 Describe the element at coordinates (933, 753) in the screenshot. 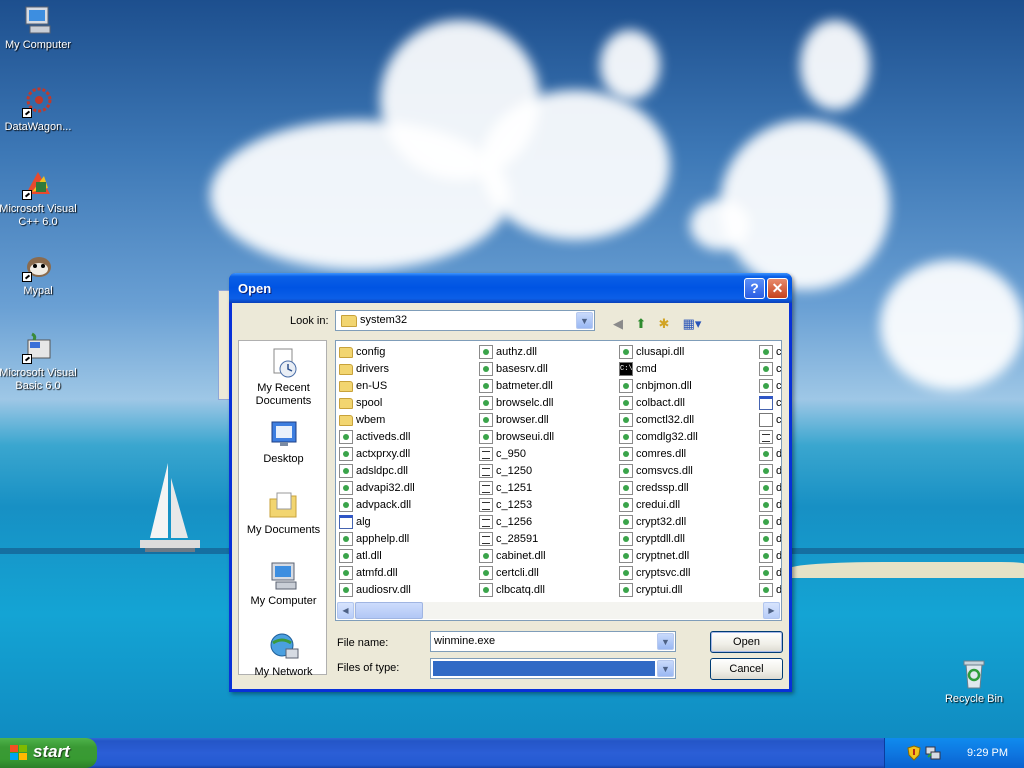

I see `network-status-icon` at that location.